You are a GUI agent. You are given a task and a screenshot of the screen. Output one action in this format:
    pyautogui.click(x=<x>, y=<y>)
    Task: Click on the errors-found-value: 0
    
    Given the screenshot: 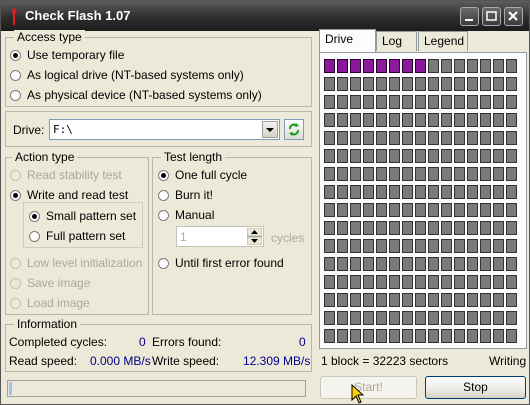 What is the action you would take?
    pyautogui.click(x=302, y=342)
    